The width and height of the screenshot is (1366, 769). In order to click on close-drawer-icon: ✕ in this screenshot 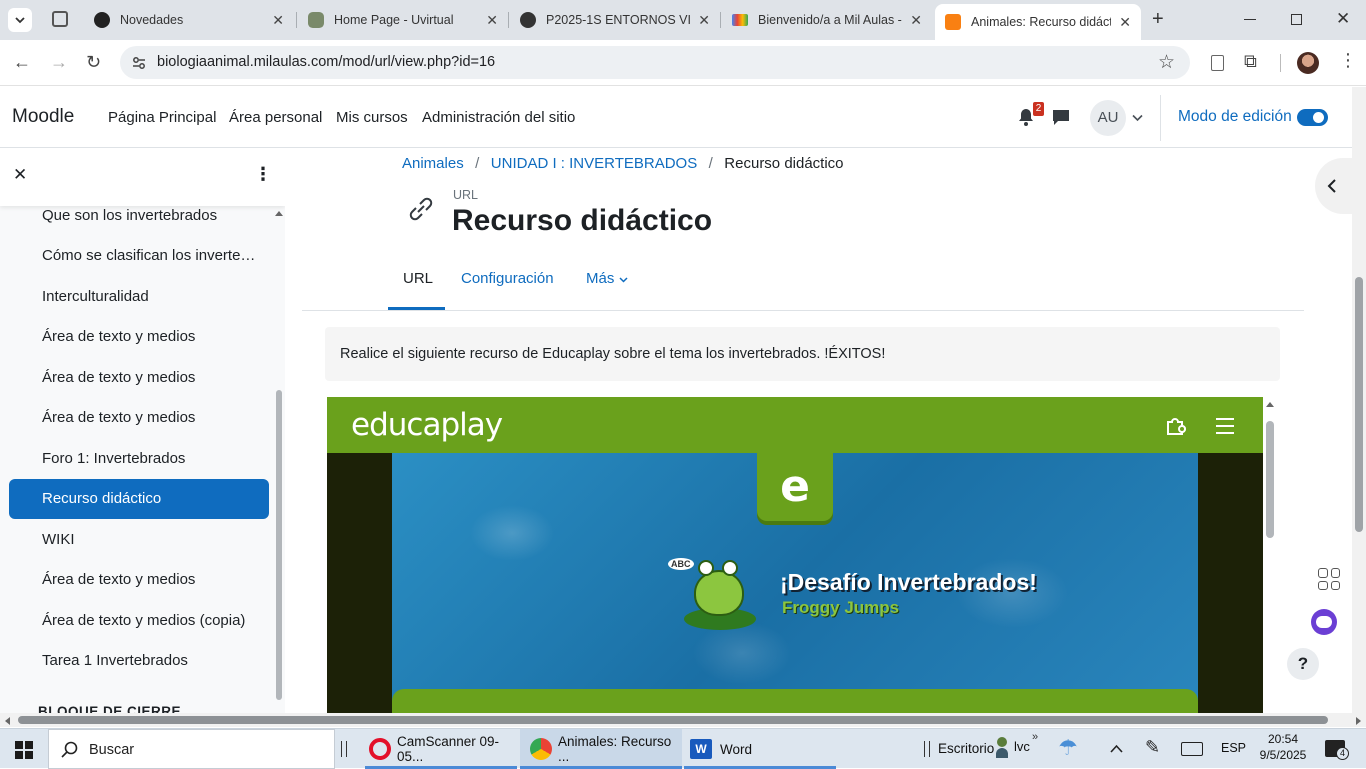, I will do `click(20, 175)`.